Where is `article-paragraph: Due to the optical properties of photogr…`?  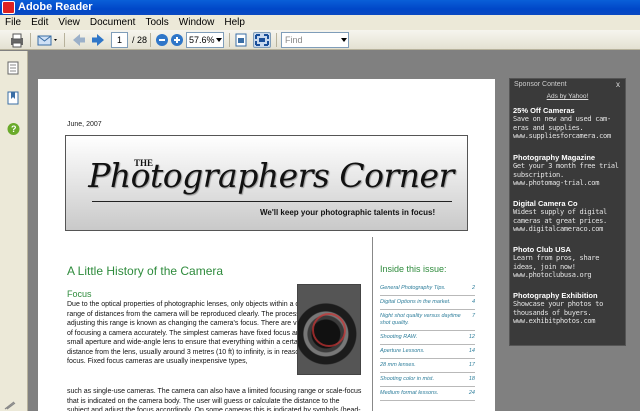 article-paragraph: Due to the optical properties of photogr… is located at coordinates (200, 333).